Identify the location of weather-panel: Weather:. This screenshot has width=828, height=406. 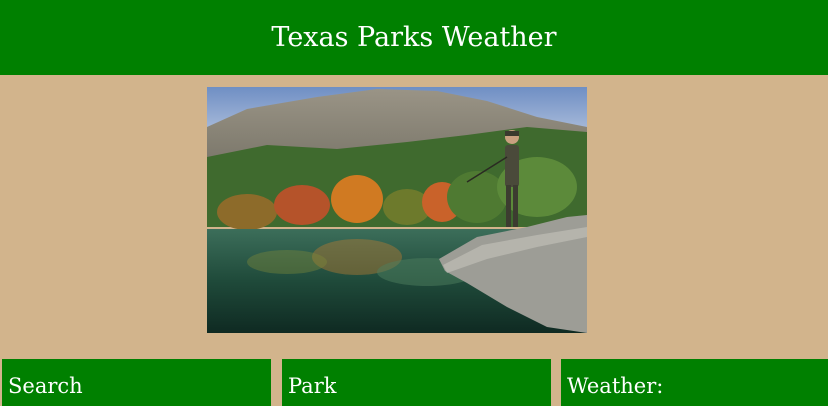
(694, 382).